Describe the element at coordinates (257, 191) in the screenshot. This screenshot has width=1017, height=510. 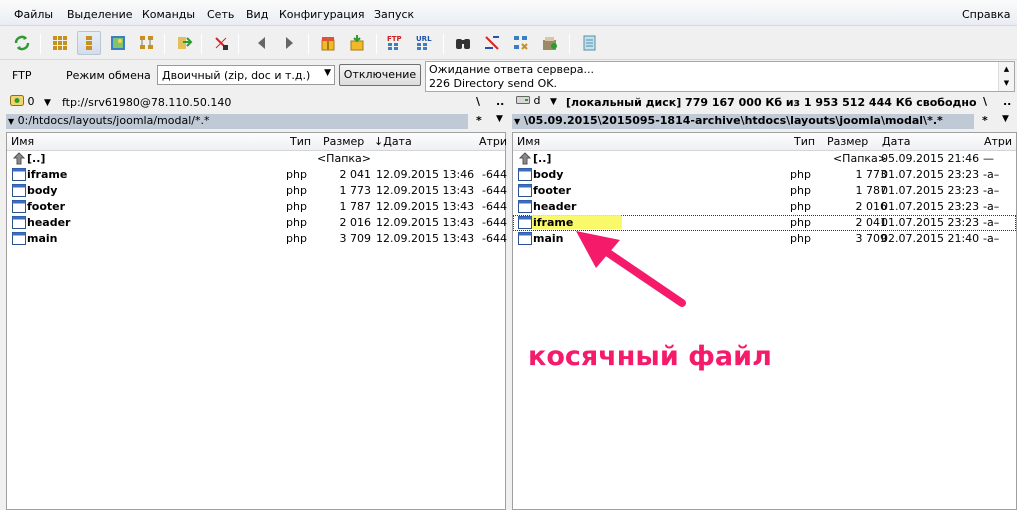
I see `file-row: body php 1 773 12.09.2015 13:43 -644` at that location.